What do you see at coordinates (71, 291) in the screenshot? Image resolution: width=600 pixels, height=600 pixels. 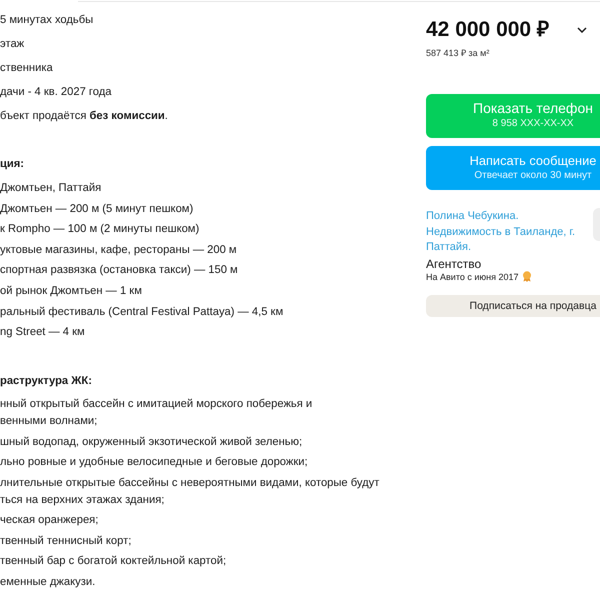 I see `list-item: ой рынок Джомтьен — 1 км` at bounding box center [71, 291].